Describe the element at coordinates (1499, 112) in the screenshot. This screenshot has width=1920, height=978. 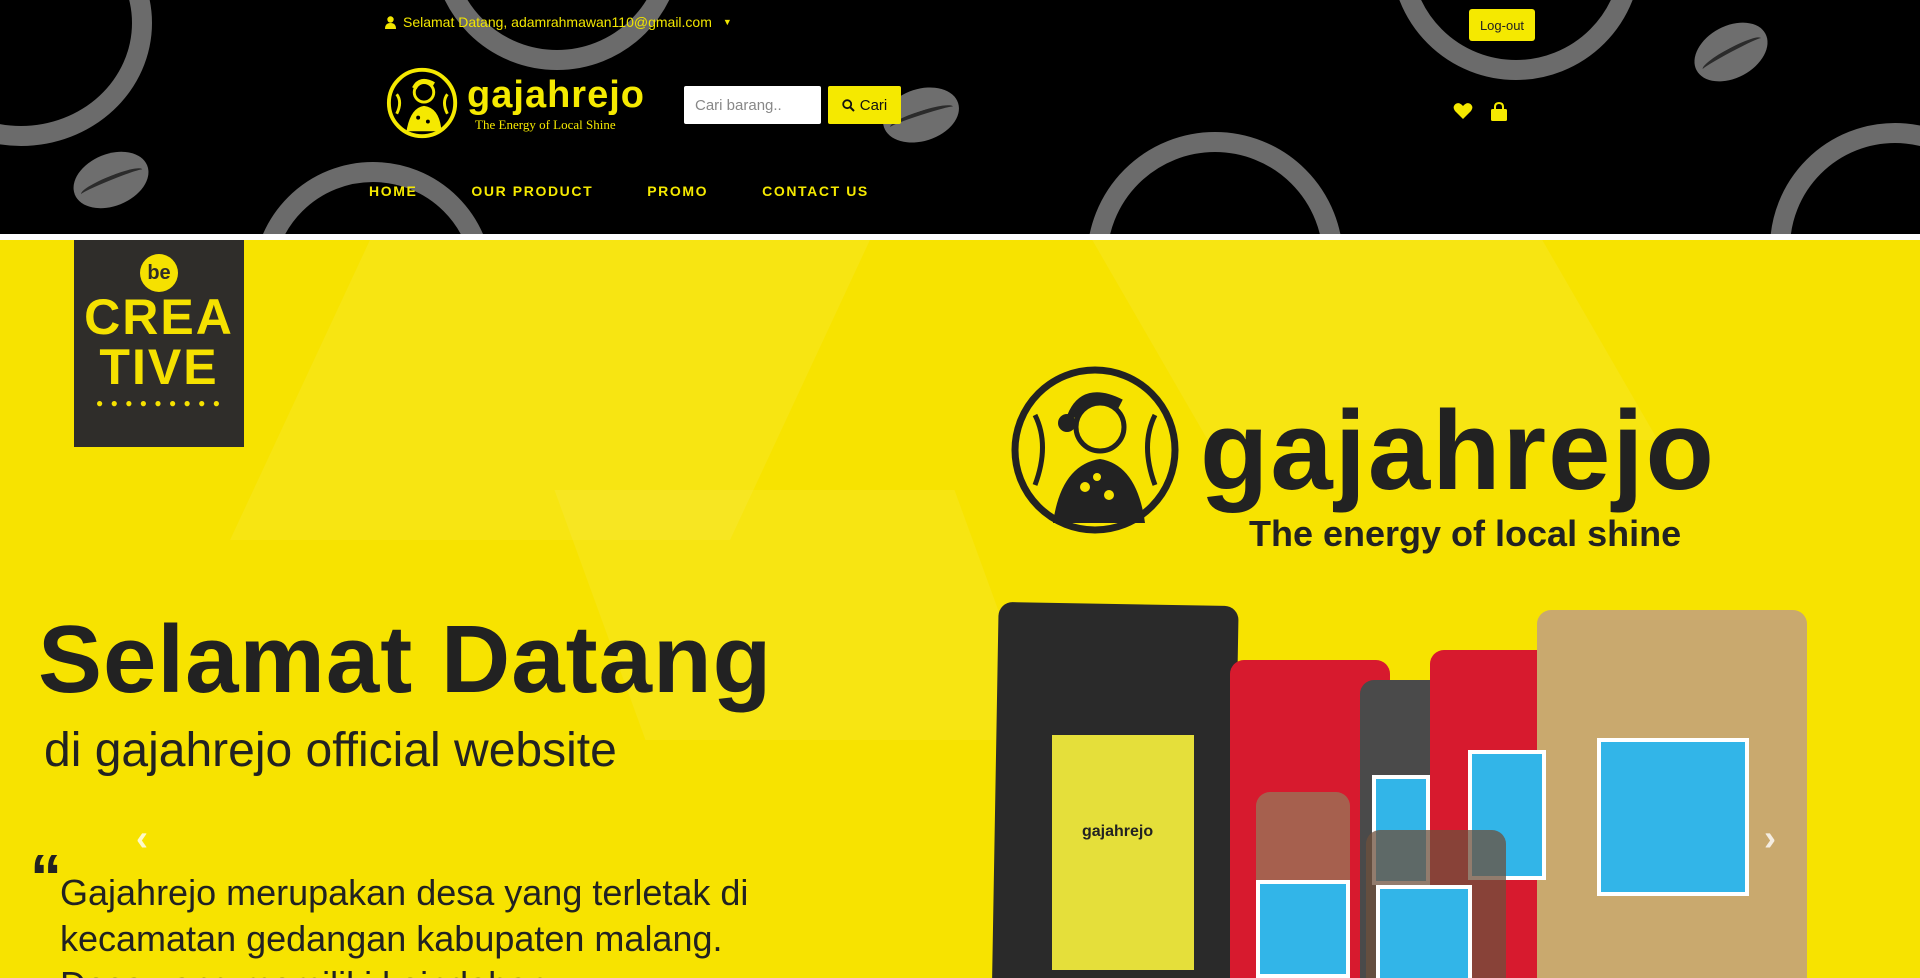
I see `shopping-bag-icon` at that location.